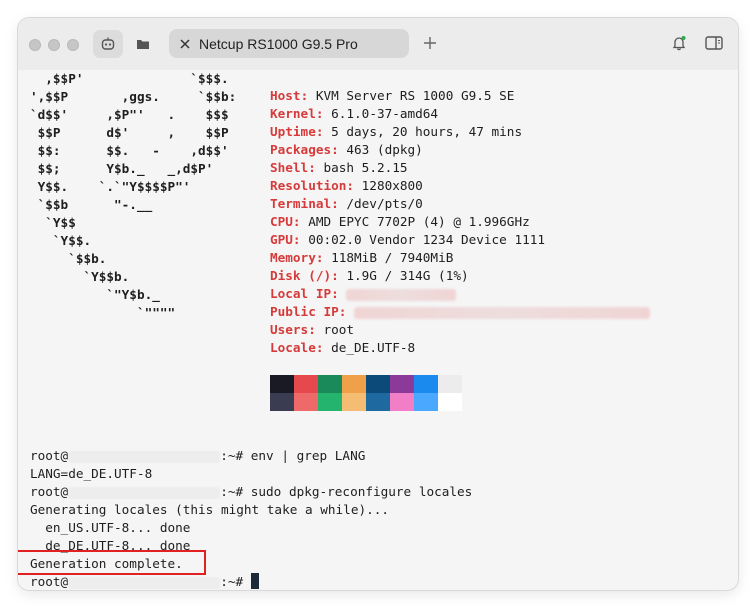  I want to click on sysinfo-host: Host: KVM Server RS 1000 G9.5 SE, so click(392, 95).